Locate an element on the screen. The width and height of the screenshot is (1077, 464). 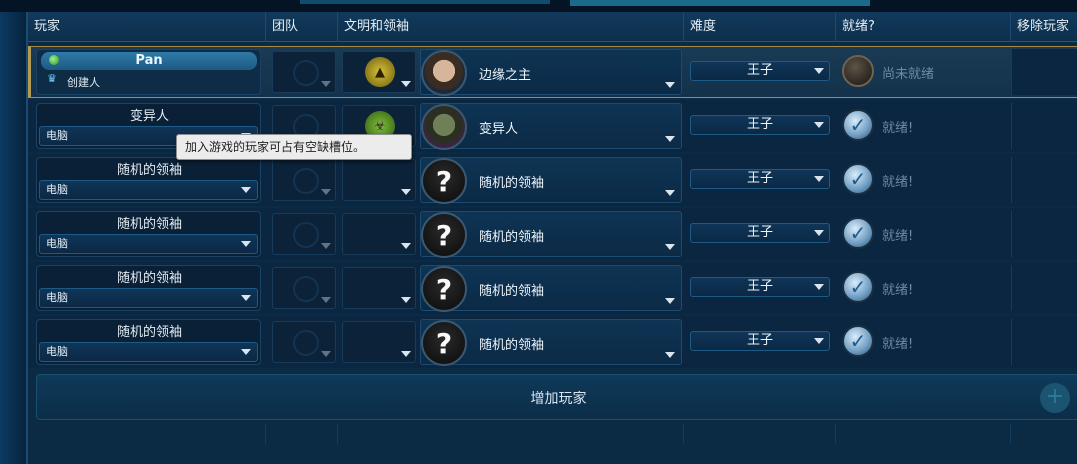
leader-name: 边缘之主 is located at coordinates (505, 75).